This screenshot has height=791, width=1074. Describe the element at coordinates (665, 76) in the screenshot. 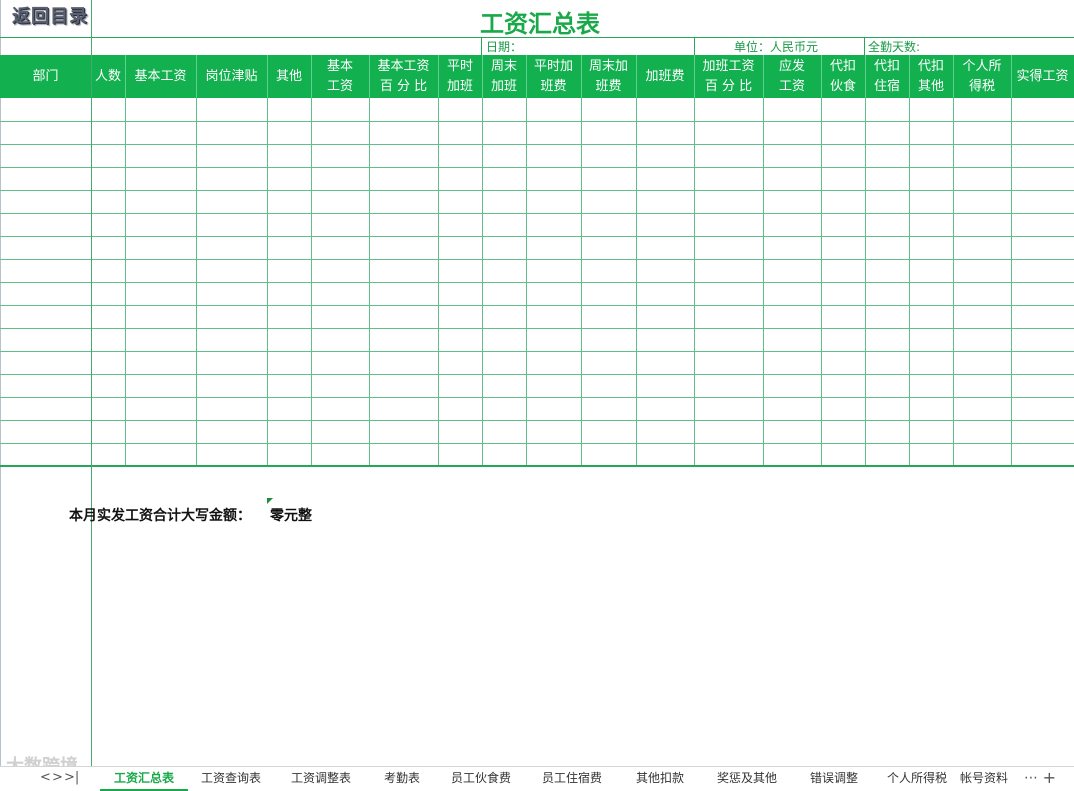

I see `column-header: 加班费` at that location.